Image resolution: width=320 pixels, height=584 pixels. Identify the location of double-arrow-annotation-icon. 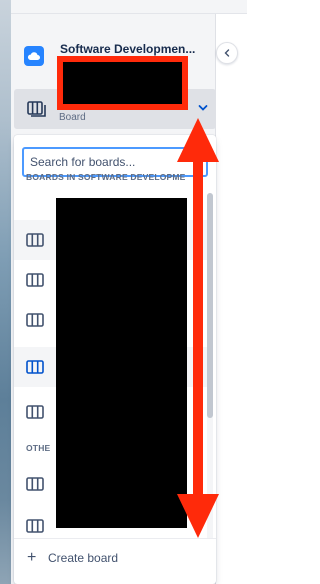
(198, 328).